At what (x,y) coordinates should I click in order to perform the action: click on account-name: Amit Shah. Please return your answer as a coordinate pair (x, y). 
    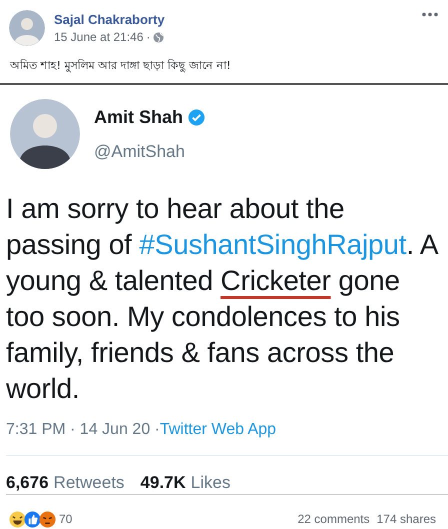
    Looking at the image, I should click on (139, 117).